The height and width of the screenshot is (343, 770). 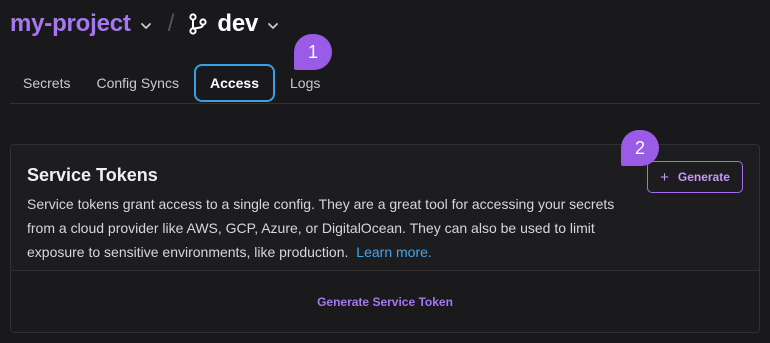 I want to click on card-title: Service Tokens, so click(x=92, y=175).